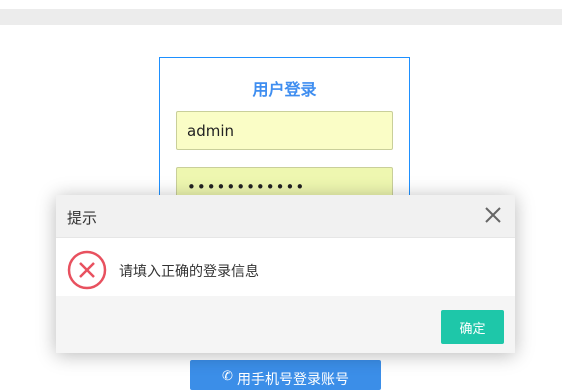 This screenshot has width=562, height=390. I want to click on dialog-footer: 确定, so click(285, 324).